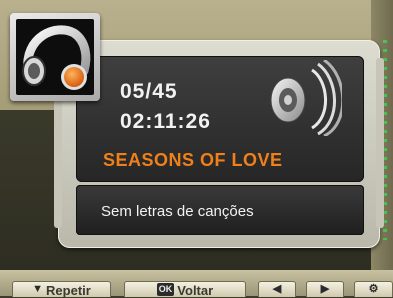 This screenshot has width=393, height=298. I want to click on repeat-button: ▼ Repetir, so click(61, 289).